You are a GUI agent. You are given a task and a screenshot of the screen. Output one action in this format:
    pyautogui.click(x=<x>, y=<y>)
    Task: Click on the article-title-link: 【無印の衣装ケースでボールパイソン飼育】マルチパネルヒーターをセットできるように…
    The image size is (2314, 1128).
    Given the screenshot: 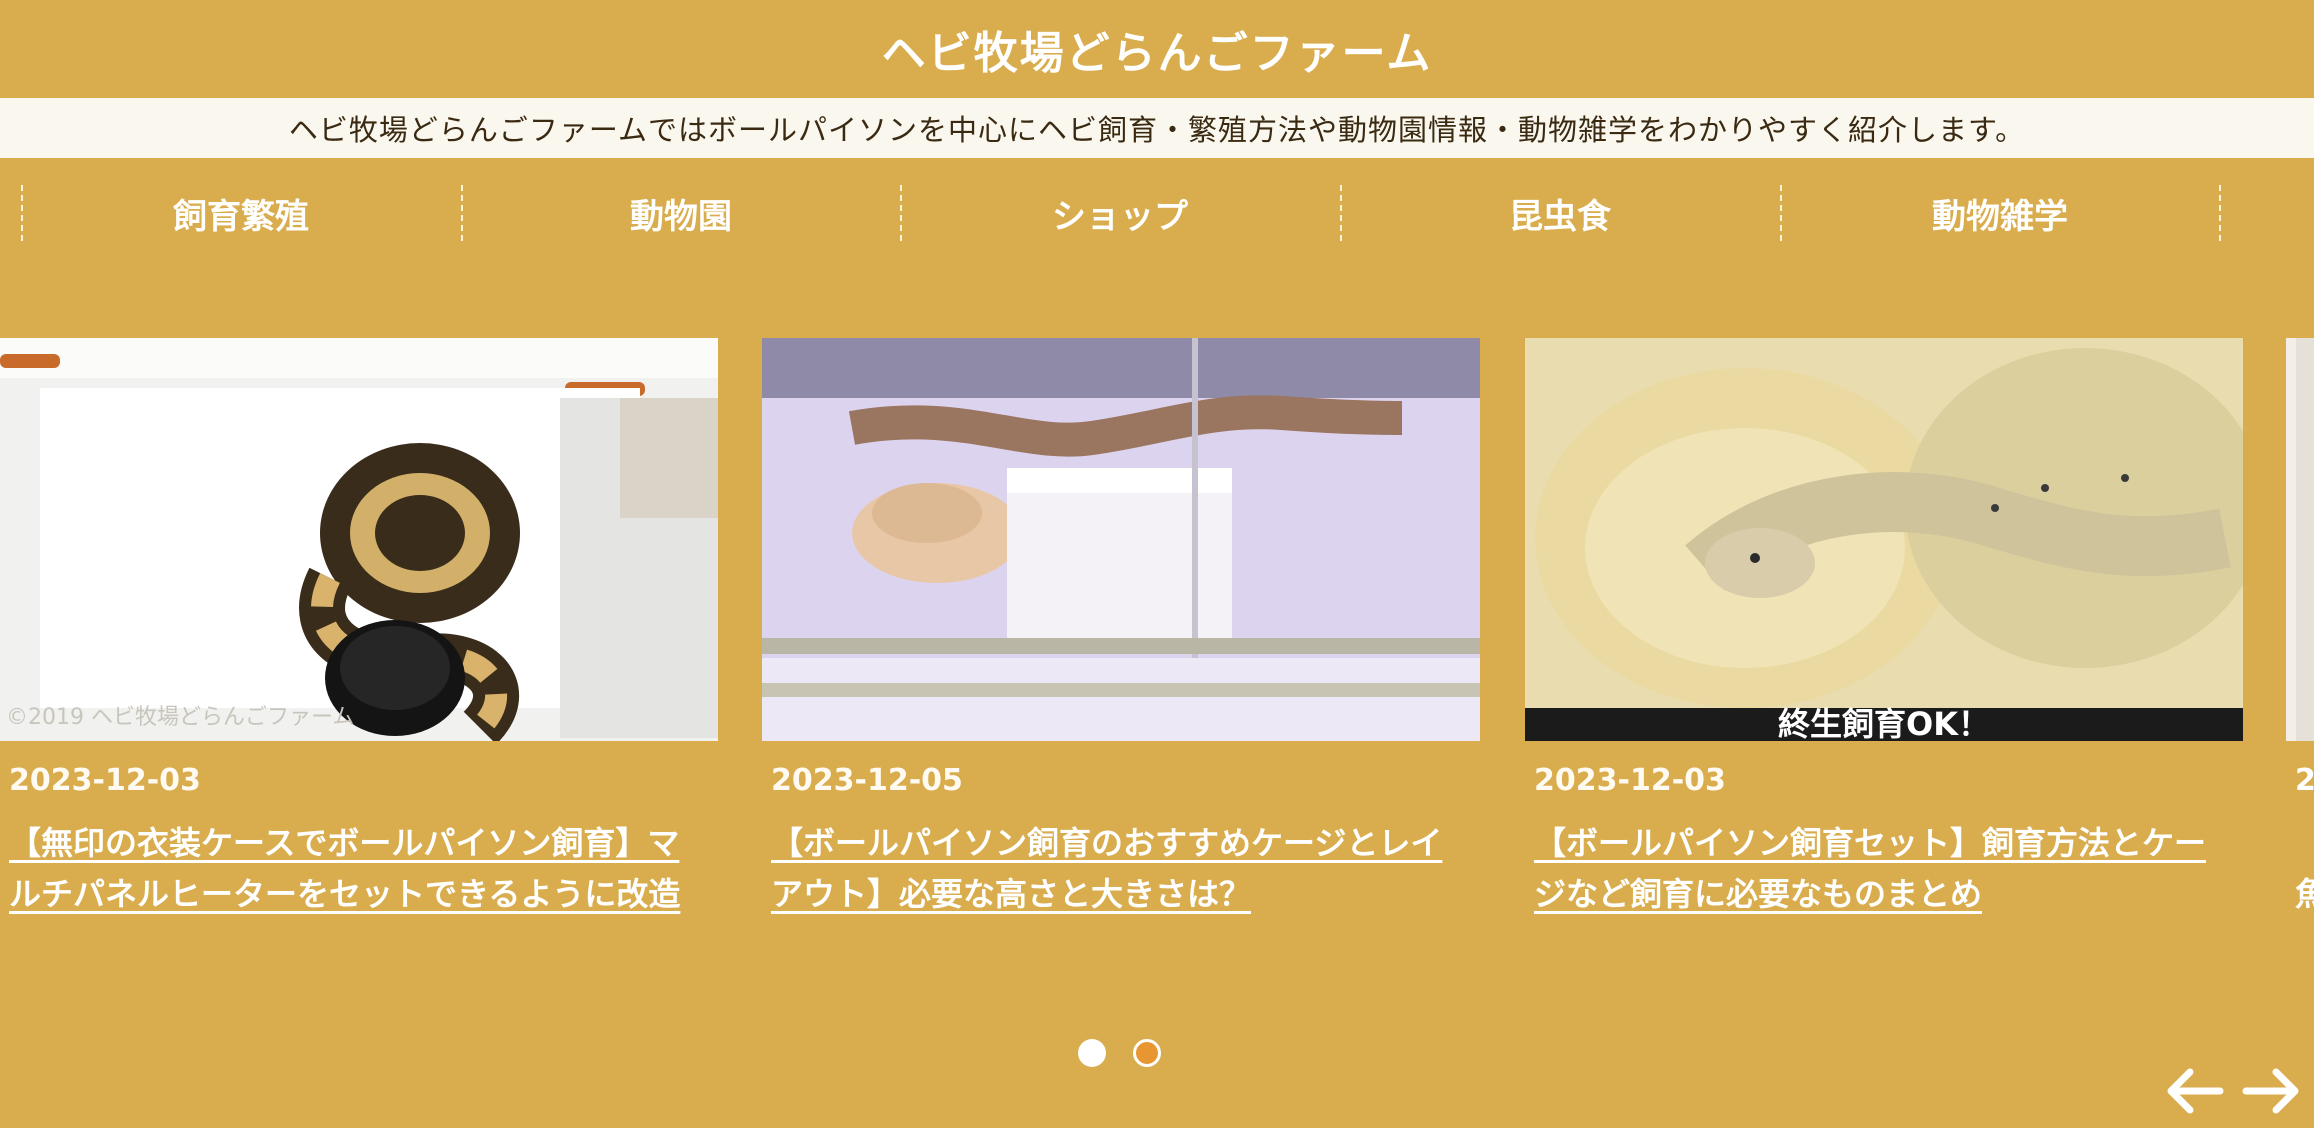 What is the action you would take?
    pyautogui.click(x=354, y=869)
    